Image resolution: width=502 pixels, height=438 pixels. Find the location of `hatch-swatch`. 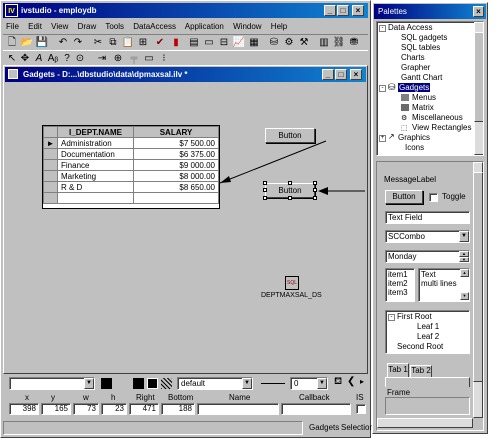

hatch-swatch is located at coordinates (166, 383).